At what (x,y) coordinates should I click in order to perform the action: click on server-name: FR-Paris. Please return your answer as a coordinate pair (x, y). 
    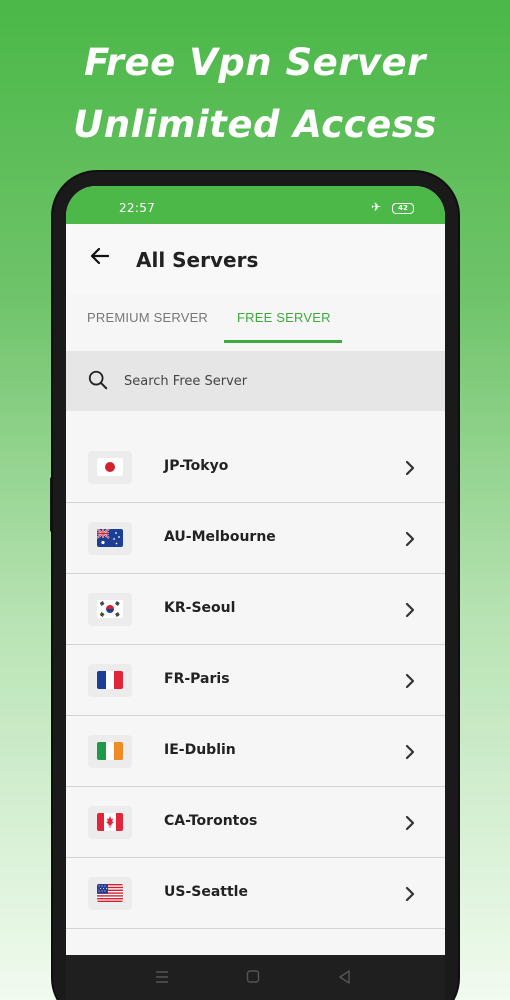
    Looking at the image, I should click on (197, 679).